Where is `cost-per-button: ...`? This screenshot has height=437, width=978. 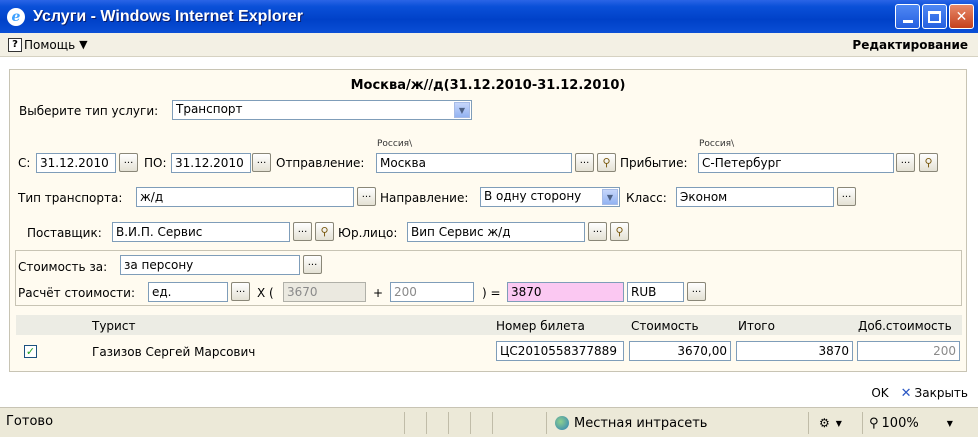 cost-per-button: ... is located at coordinates (312, 264).